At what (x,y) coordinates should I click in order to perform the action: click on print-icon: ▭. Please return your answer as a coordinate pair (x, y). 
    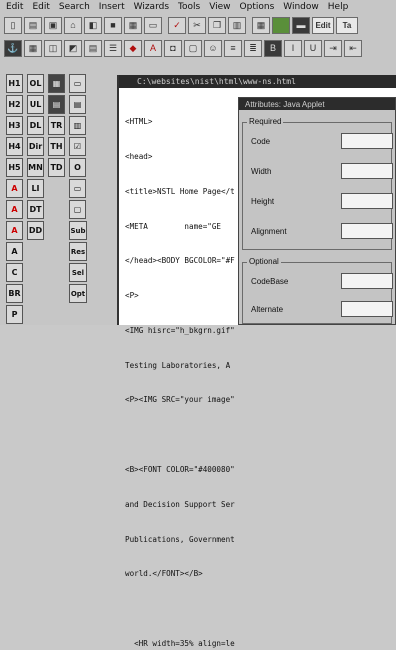
    Looking at the image, I should click on (153, 25).